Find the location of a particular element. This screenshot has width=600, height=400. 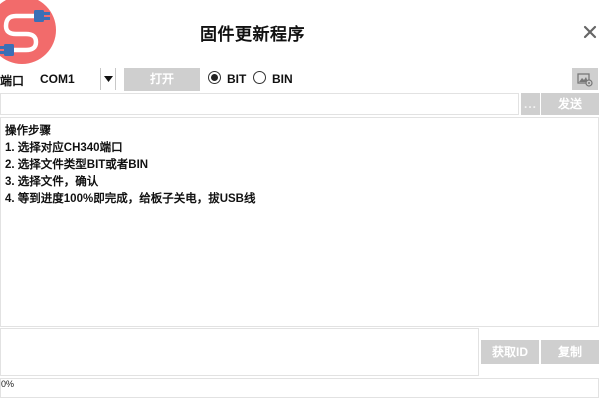

usb-cable-icon is located at coordinates (28, 32).